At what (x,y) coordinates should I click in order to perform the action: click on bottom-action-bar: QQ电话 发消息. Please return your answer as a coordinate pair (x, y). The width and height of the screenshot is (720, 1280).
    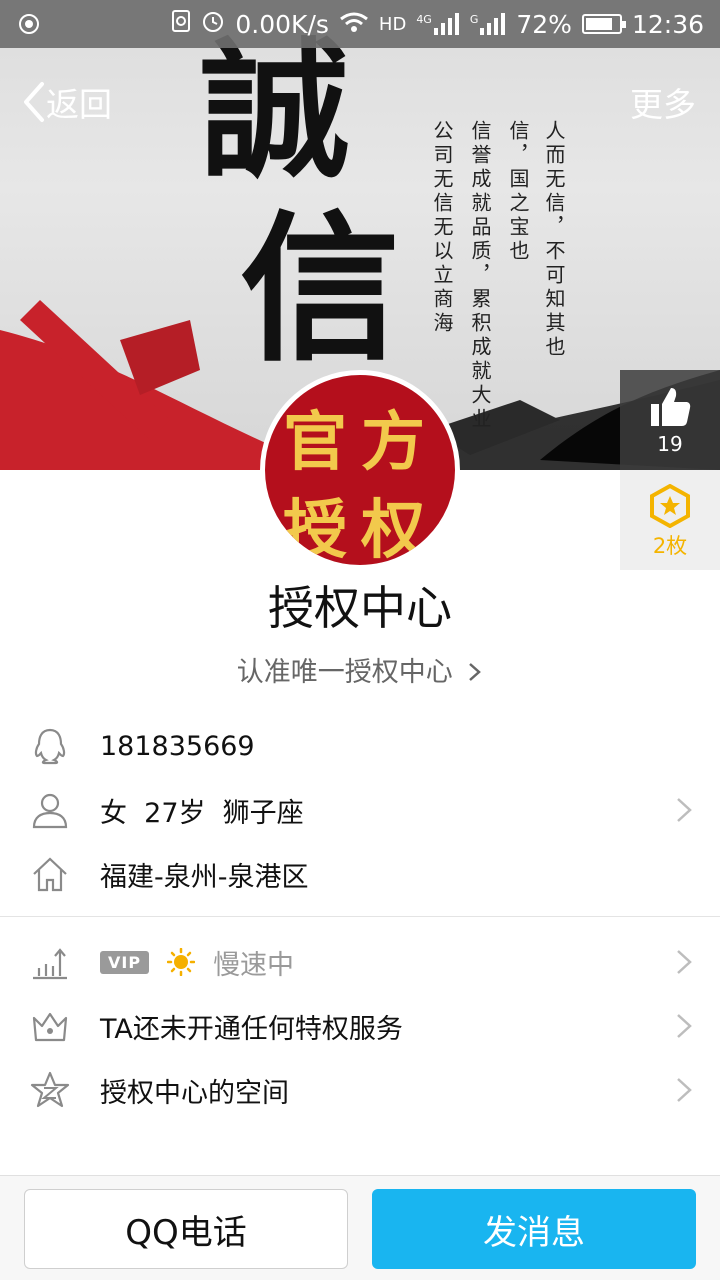
    Looking at the image, I should click on (360, 1227).